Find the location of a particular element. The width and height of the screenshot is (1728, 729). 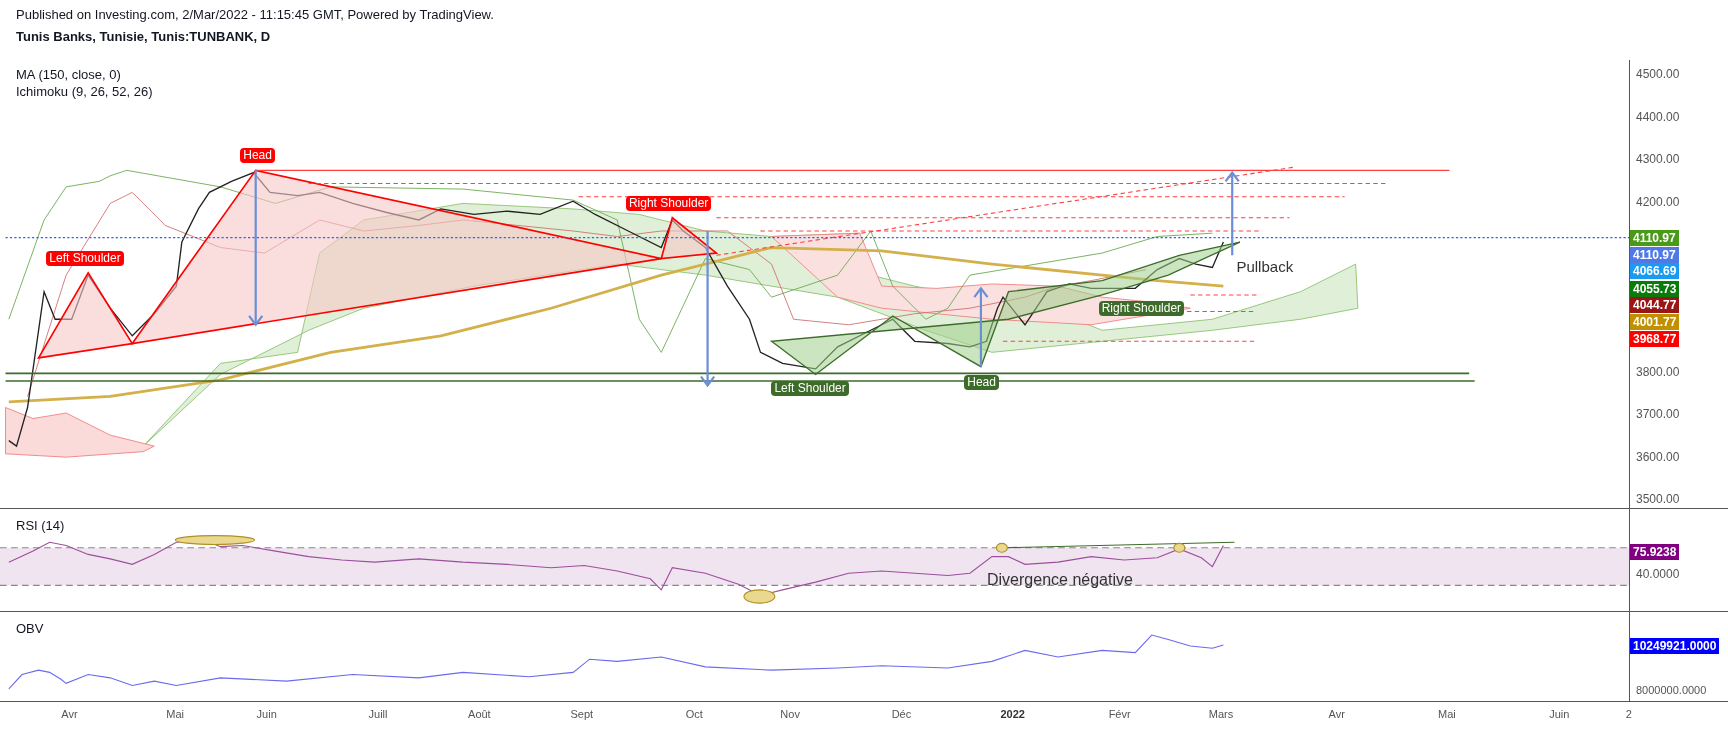

pattern-note: Pullback is located at coordinates (1265, 266).